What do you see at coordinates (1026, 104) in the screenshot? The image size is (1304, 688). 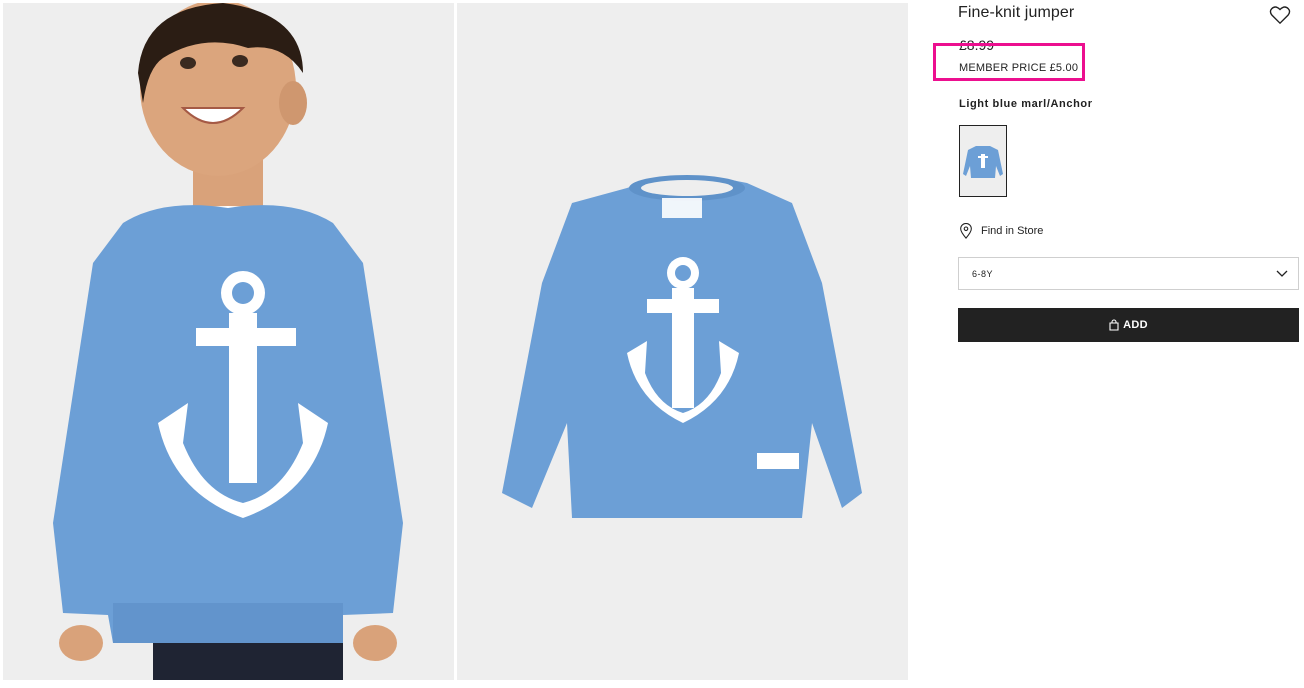 I see `color-name: Light blue marl/Anchor` at bounding box center [1026, 104].